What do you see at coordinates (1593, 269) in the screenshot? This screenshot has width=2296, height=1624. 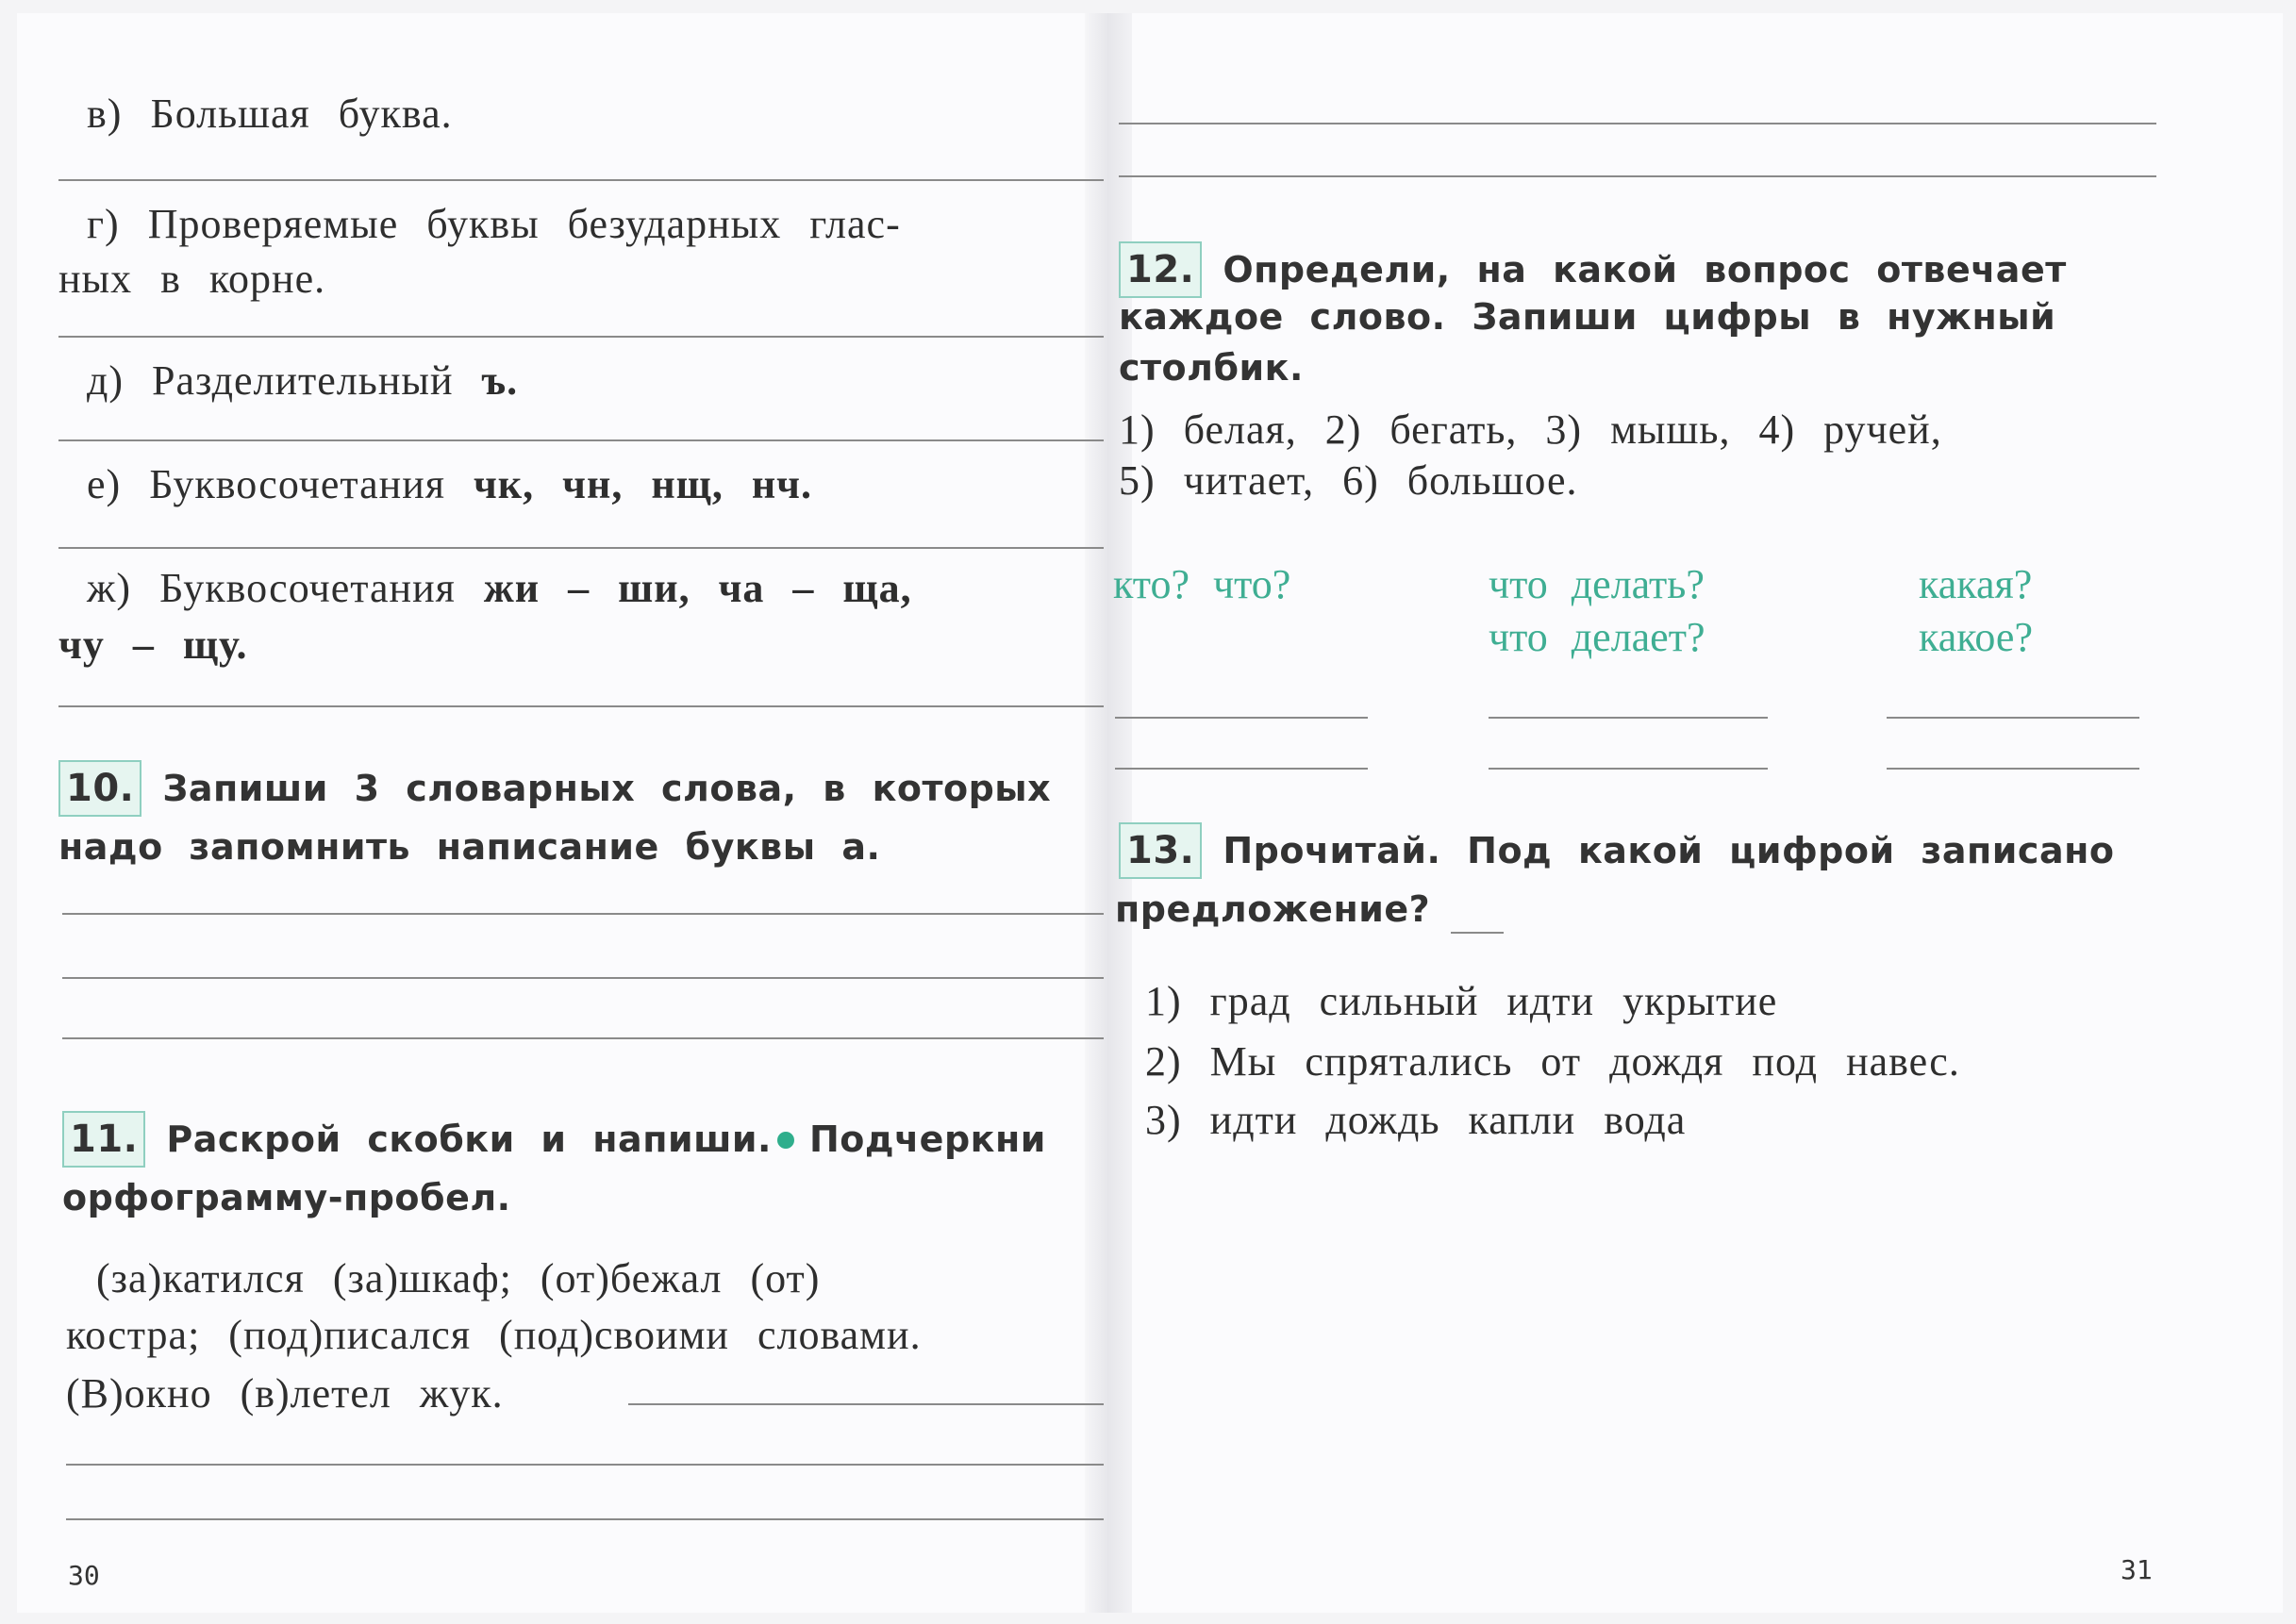 I see `task12-instruction: 12. Определи, на какой вопрос отвечает` at bounding box center [1593, 269].